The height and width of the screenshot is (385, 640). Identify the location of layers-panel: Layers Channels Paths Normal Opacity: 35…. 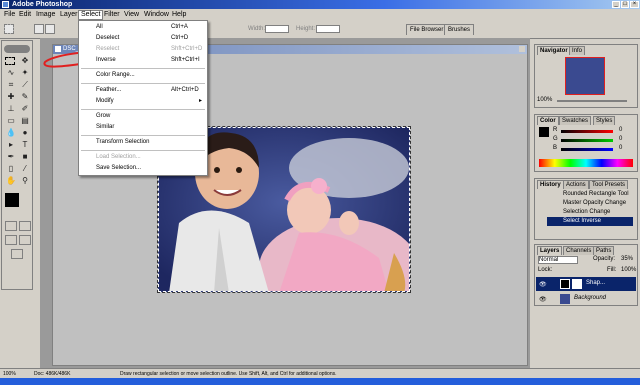
(586, 275).